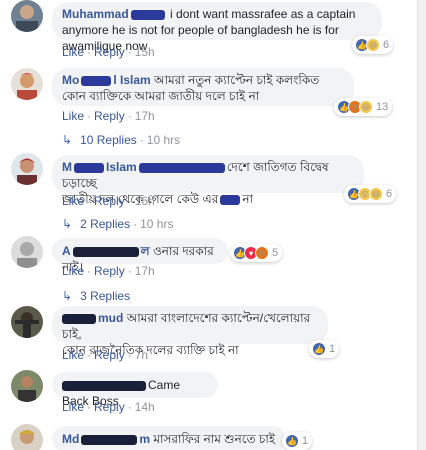 This screenshot has height=450, width=426. What do you see at coordinates (108, 140) in the screenshot?
I see `replies-count: 10 Replies` at bounding box center [108, 140].